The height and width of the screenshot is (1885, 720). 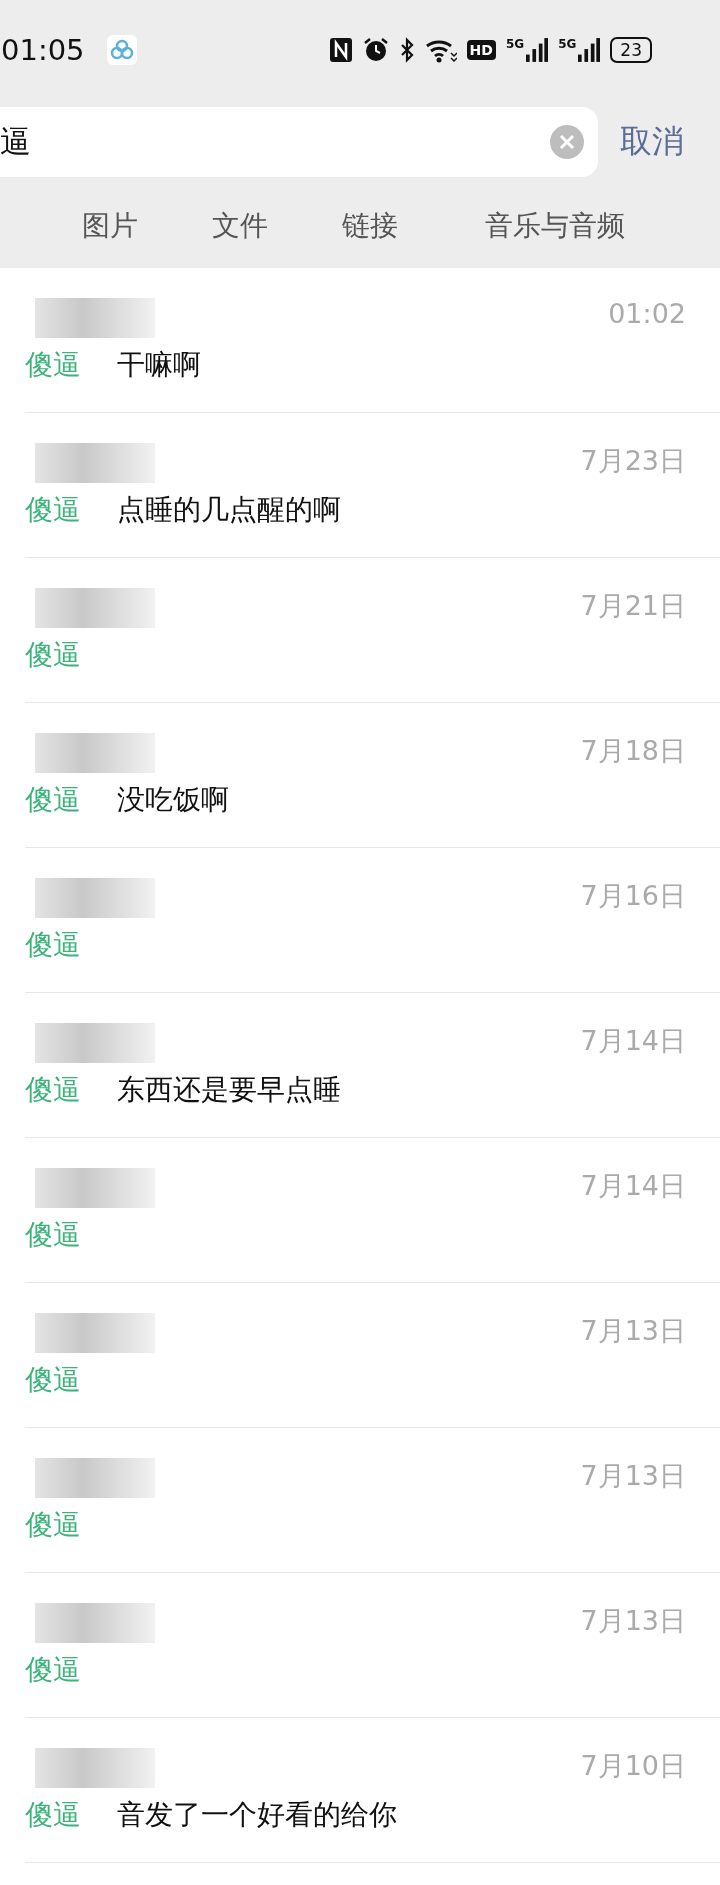 I want to click on message-text: 没吃饭啊, so click(x=173, y=800).